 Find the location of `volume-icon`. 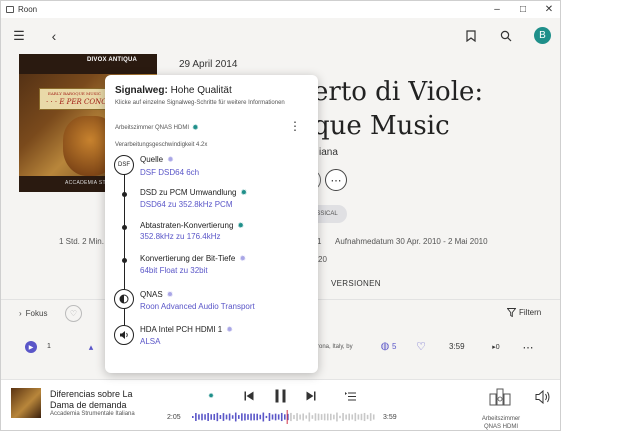

volume-icon is located at coordinates (543, 397).